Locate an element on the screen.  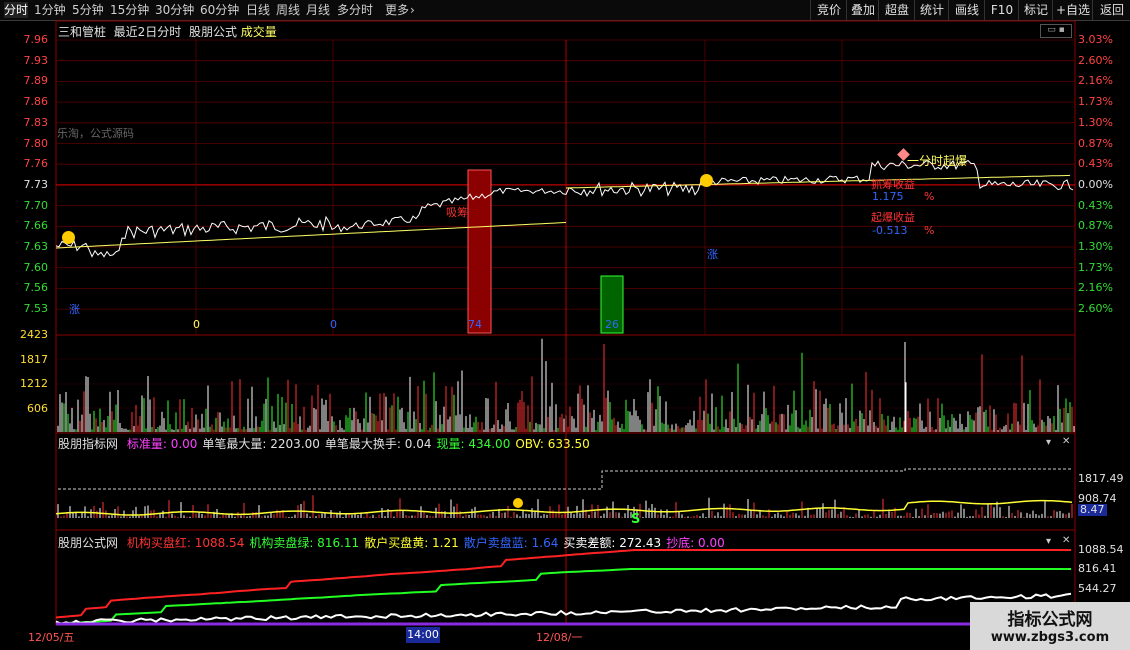
pct-tick-13: 2.60% is located at coordinates (1095, 309).